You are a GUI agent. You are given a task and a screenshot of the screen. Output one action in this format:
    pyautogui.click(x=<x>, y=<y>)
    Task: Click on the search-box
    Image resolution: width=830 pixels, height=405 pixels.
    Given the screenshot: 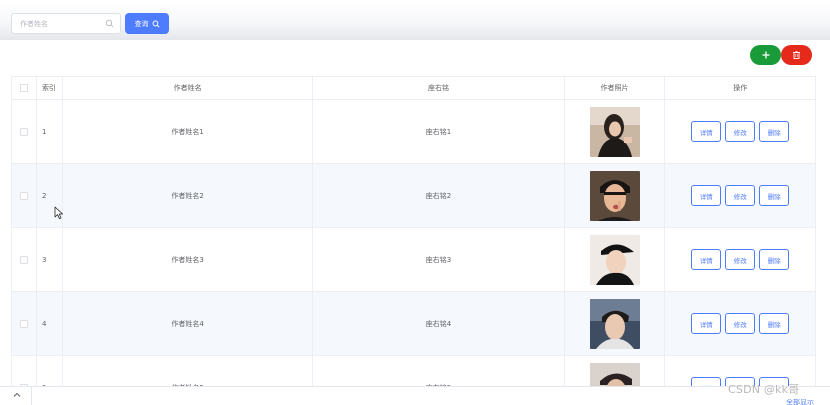 What is the action you would take?
    pyautogui.click(x=66, y=23)
    